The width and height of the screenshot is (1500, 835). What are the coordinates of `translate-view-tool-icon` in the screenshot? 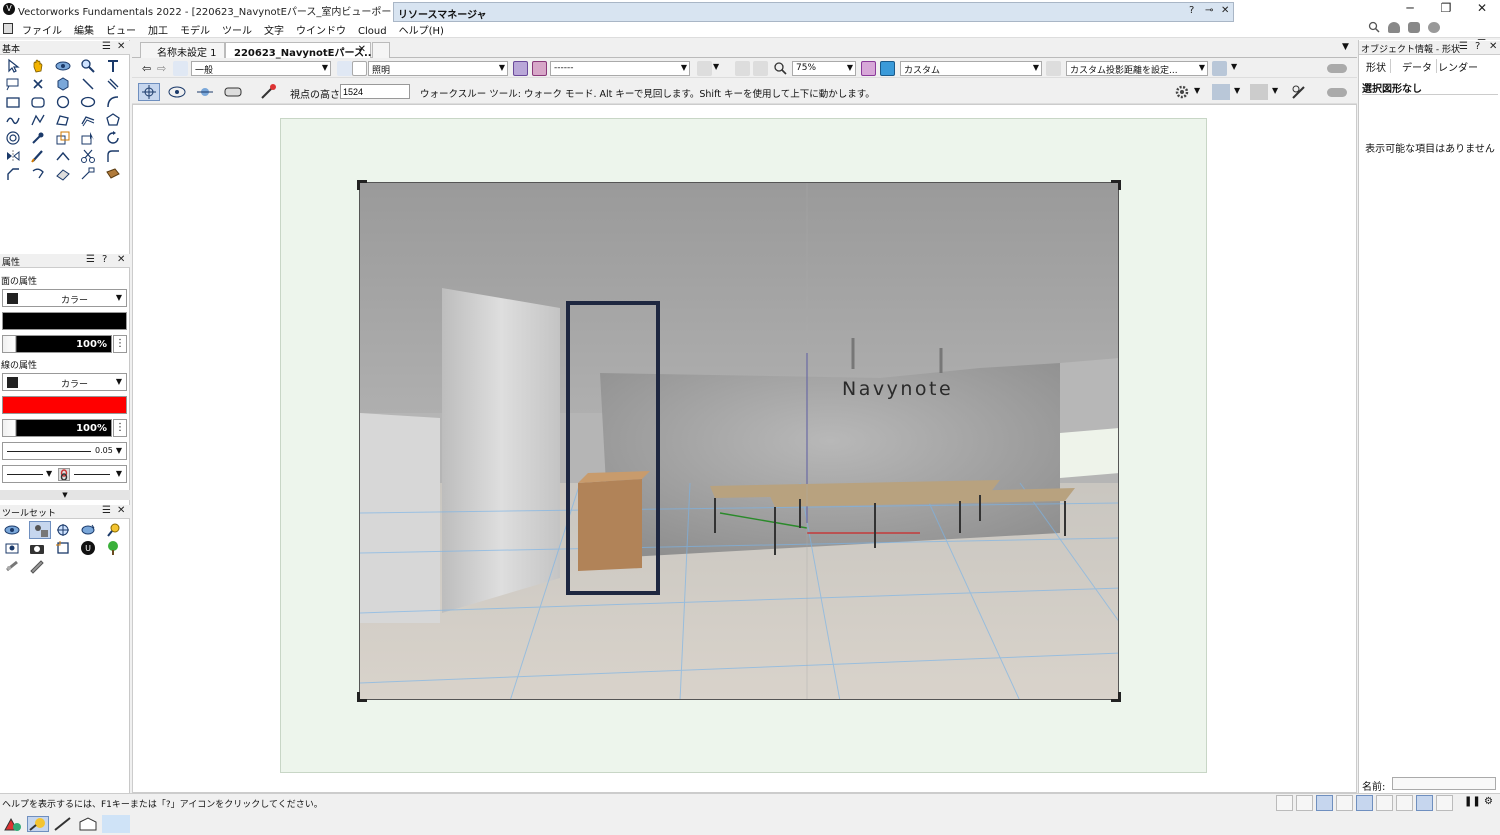 It's located at (63, 530).